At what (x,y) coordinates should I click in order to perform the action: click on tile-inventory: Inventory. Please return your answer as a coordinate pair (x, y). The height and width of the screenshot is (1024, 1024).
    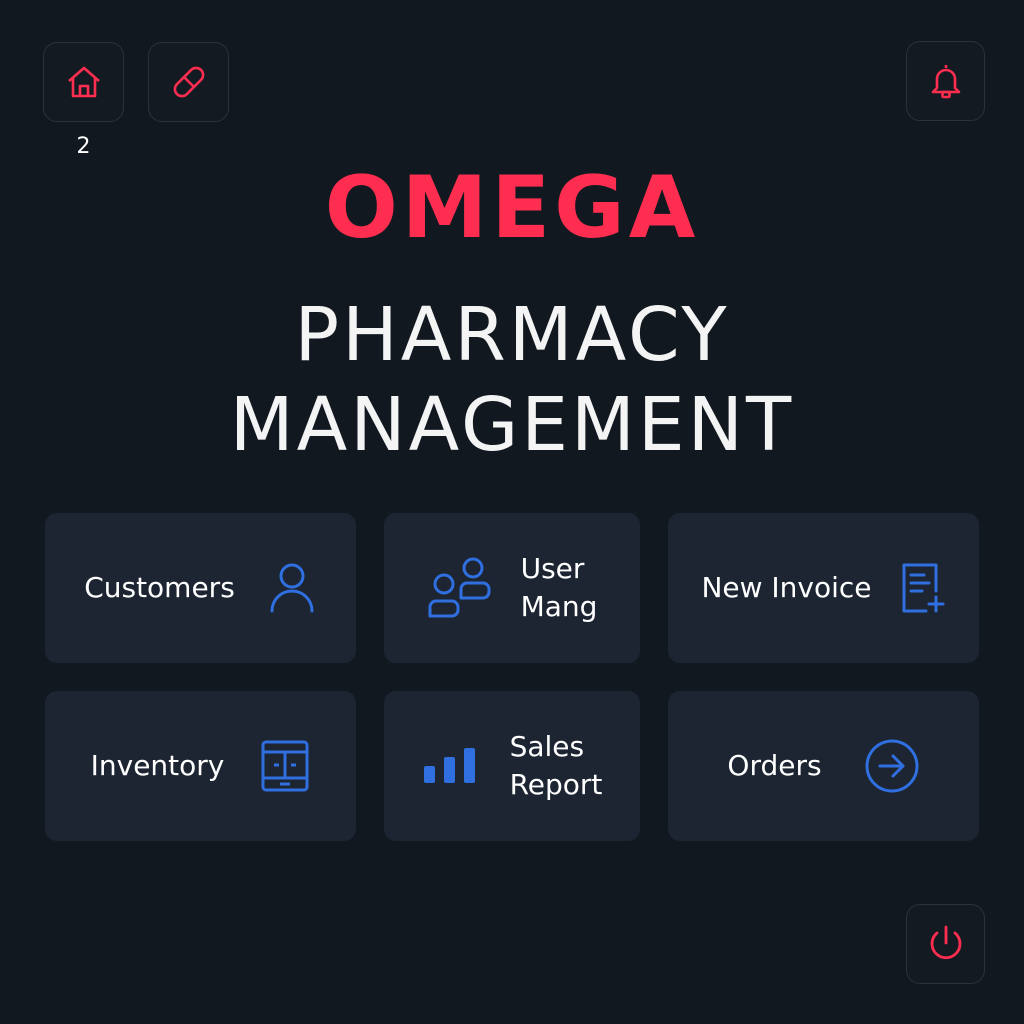
    Looking at the image, I should click on (200, 766).